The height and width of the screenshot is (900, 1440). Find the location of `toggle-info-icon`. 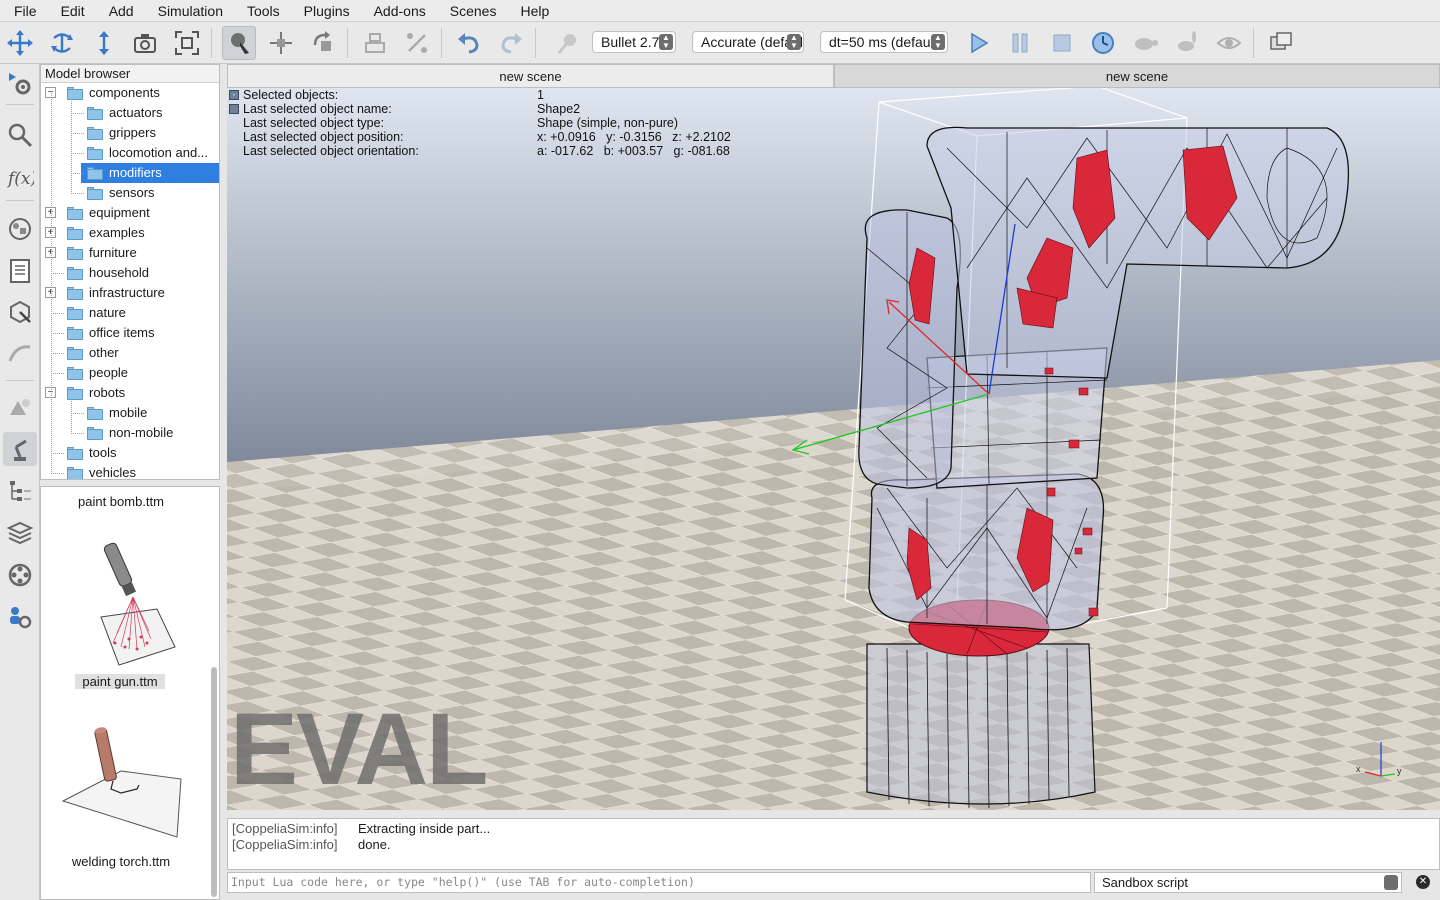

toggle-info-icon is located at coordinates (234, 109).